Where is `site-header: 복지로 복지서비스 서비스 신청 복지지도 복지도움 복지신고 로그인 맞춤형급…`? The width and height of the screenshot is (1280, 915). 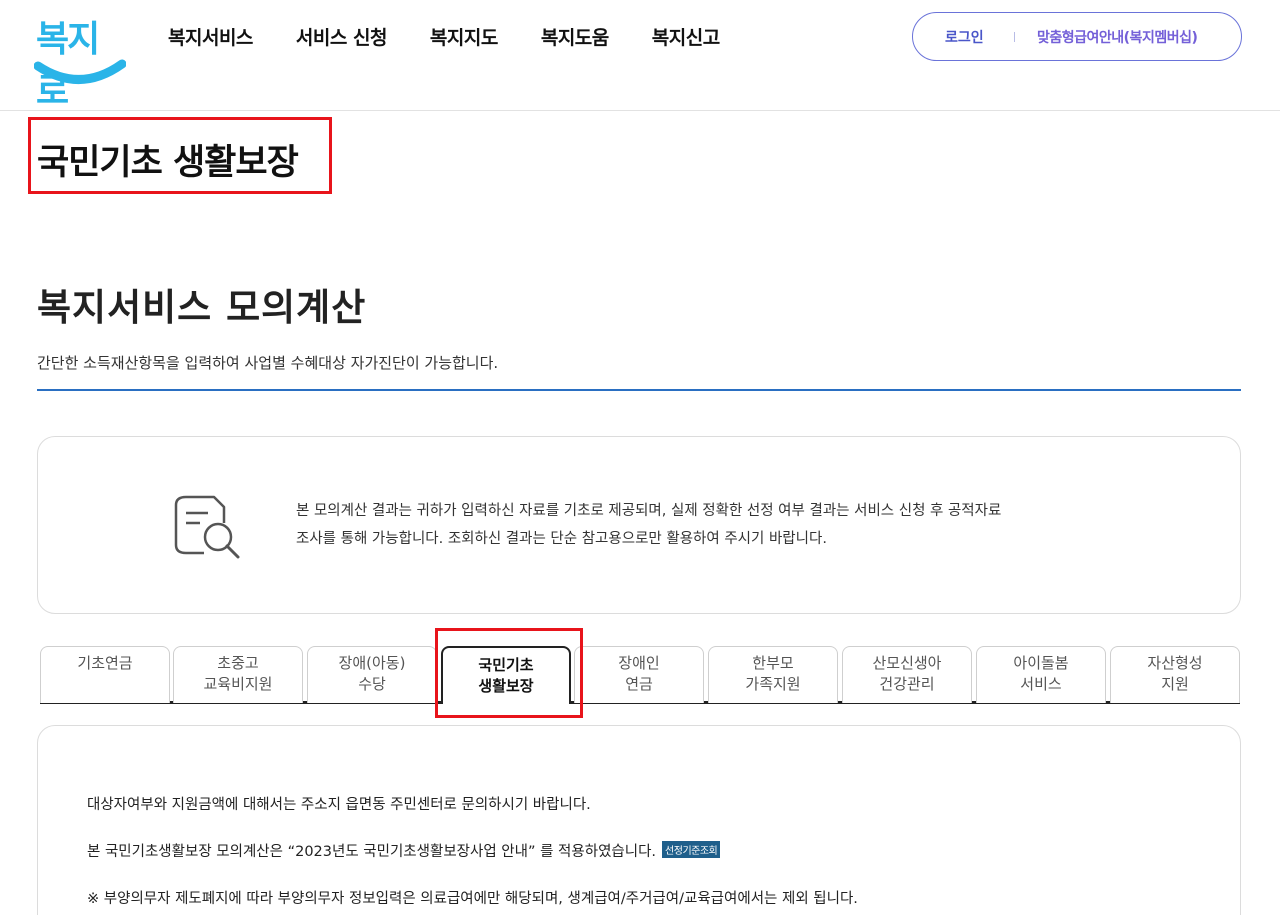 site-header: 복지로 복지서비스 서비스 신청 복지지도 복지도움 복지신고 로그인 맞춤형급… is located at coordinates (640, 56).